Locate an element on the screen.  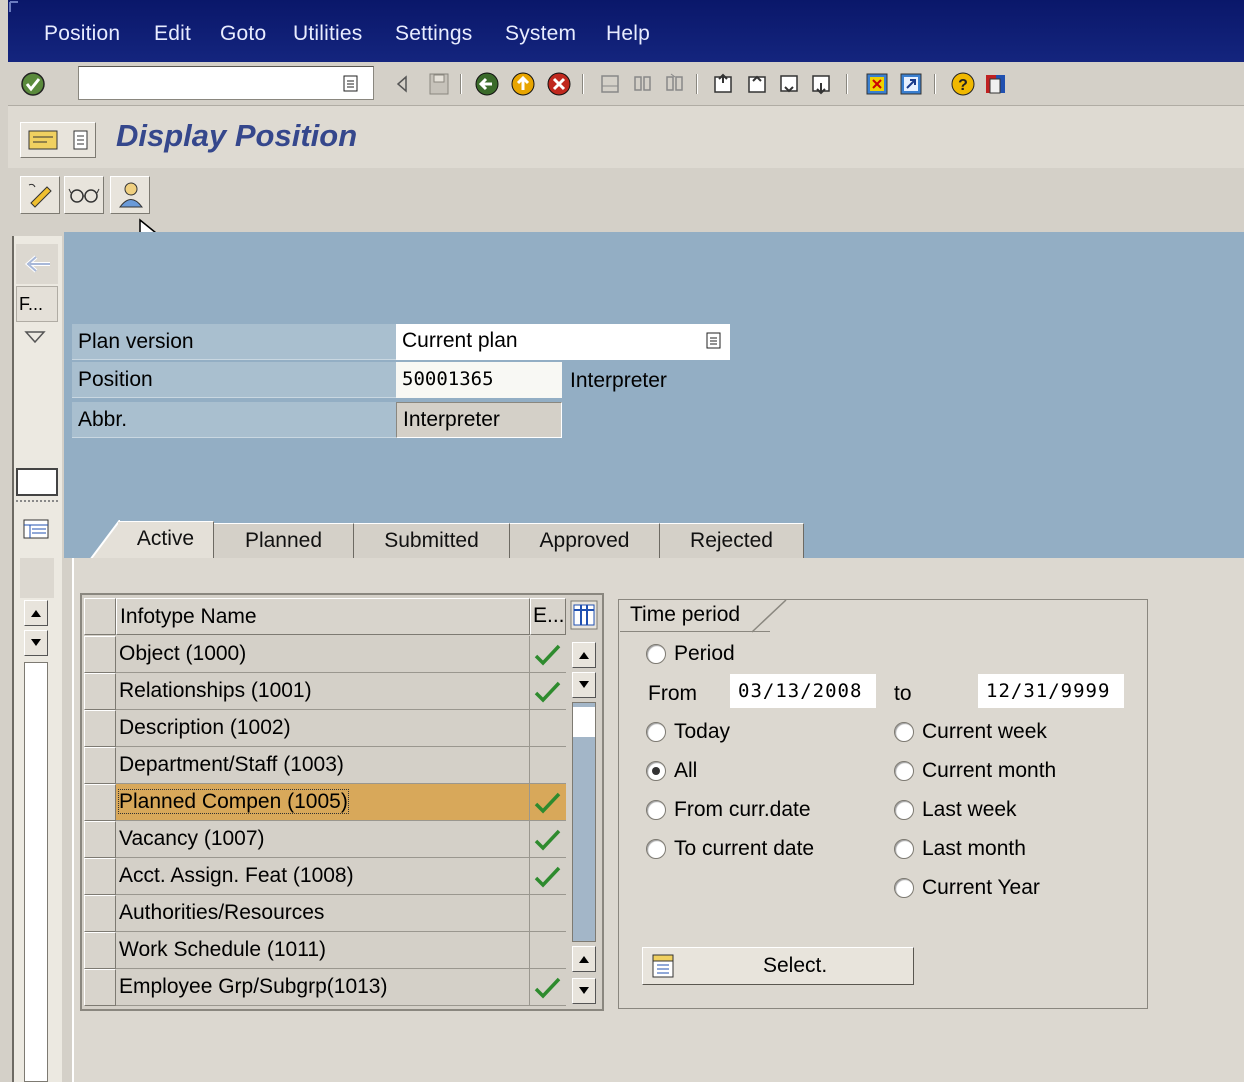
table-row: Relationships (1001) is located at coordinates (326, 691).